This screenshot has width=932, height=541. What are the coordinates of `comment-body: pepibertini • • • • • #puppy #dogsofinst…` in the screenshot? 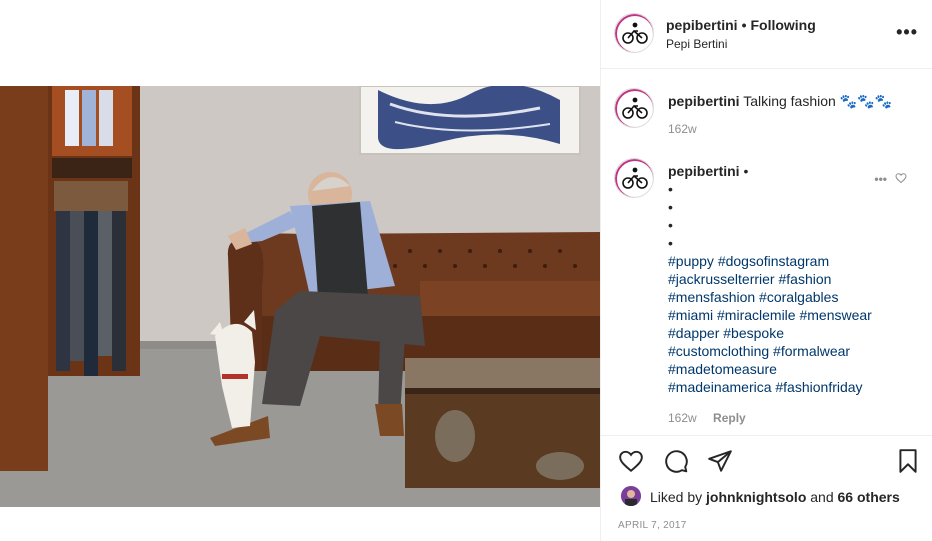 It's located at (788, 294).